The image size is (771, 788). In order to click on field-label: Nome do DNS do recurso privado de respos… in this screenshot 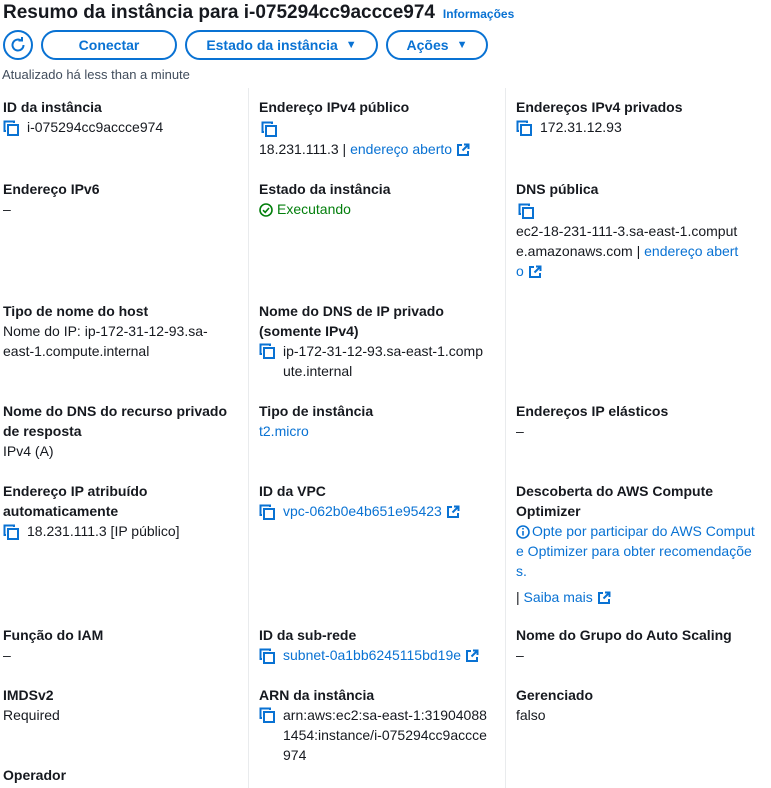, I will do `click(115, 421)`.